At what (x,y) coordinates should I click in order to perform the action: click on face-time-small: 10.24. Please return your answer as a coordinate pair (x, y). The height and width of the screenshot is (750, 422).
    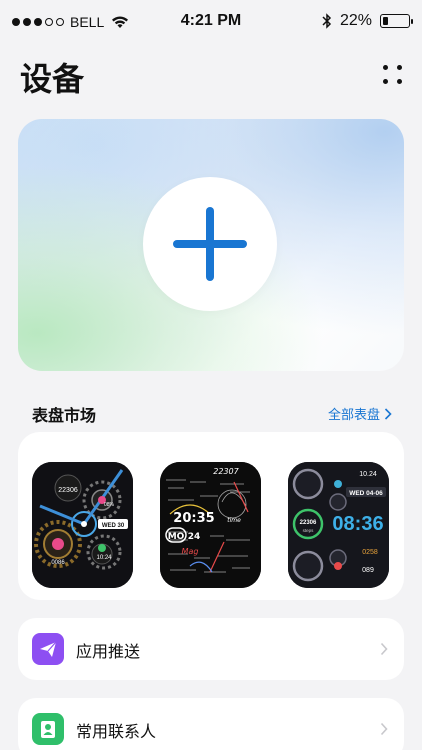
    Looking at the image, I should click on (368, 474).